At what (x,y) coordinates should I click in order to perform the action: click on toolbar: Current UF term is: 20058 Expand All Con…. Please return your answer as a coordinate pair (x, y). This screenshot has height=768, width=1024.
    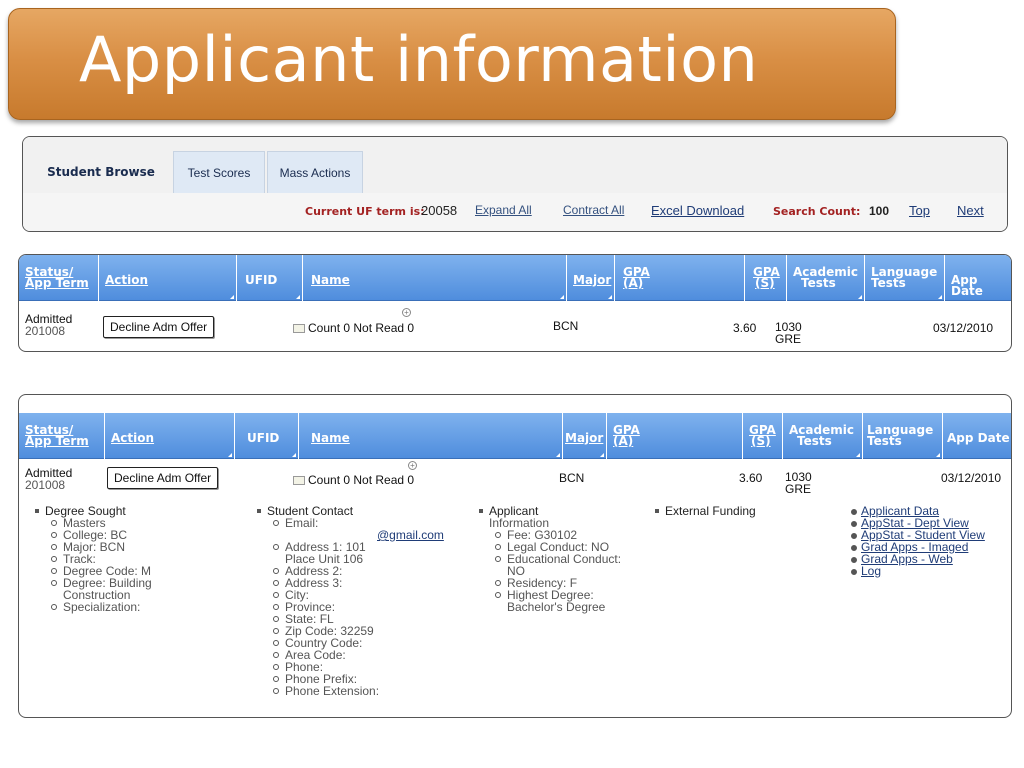
    Looking at the image, I should click on (515, 212).